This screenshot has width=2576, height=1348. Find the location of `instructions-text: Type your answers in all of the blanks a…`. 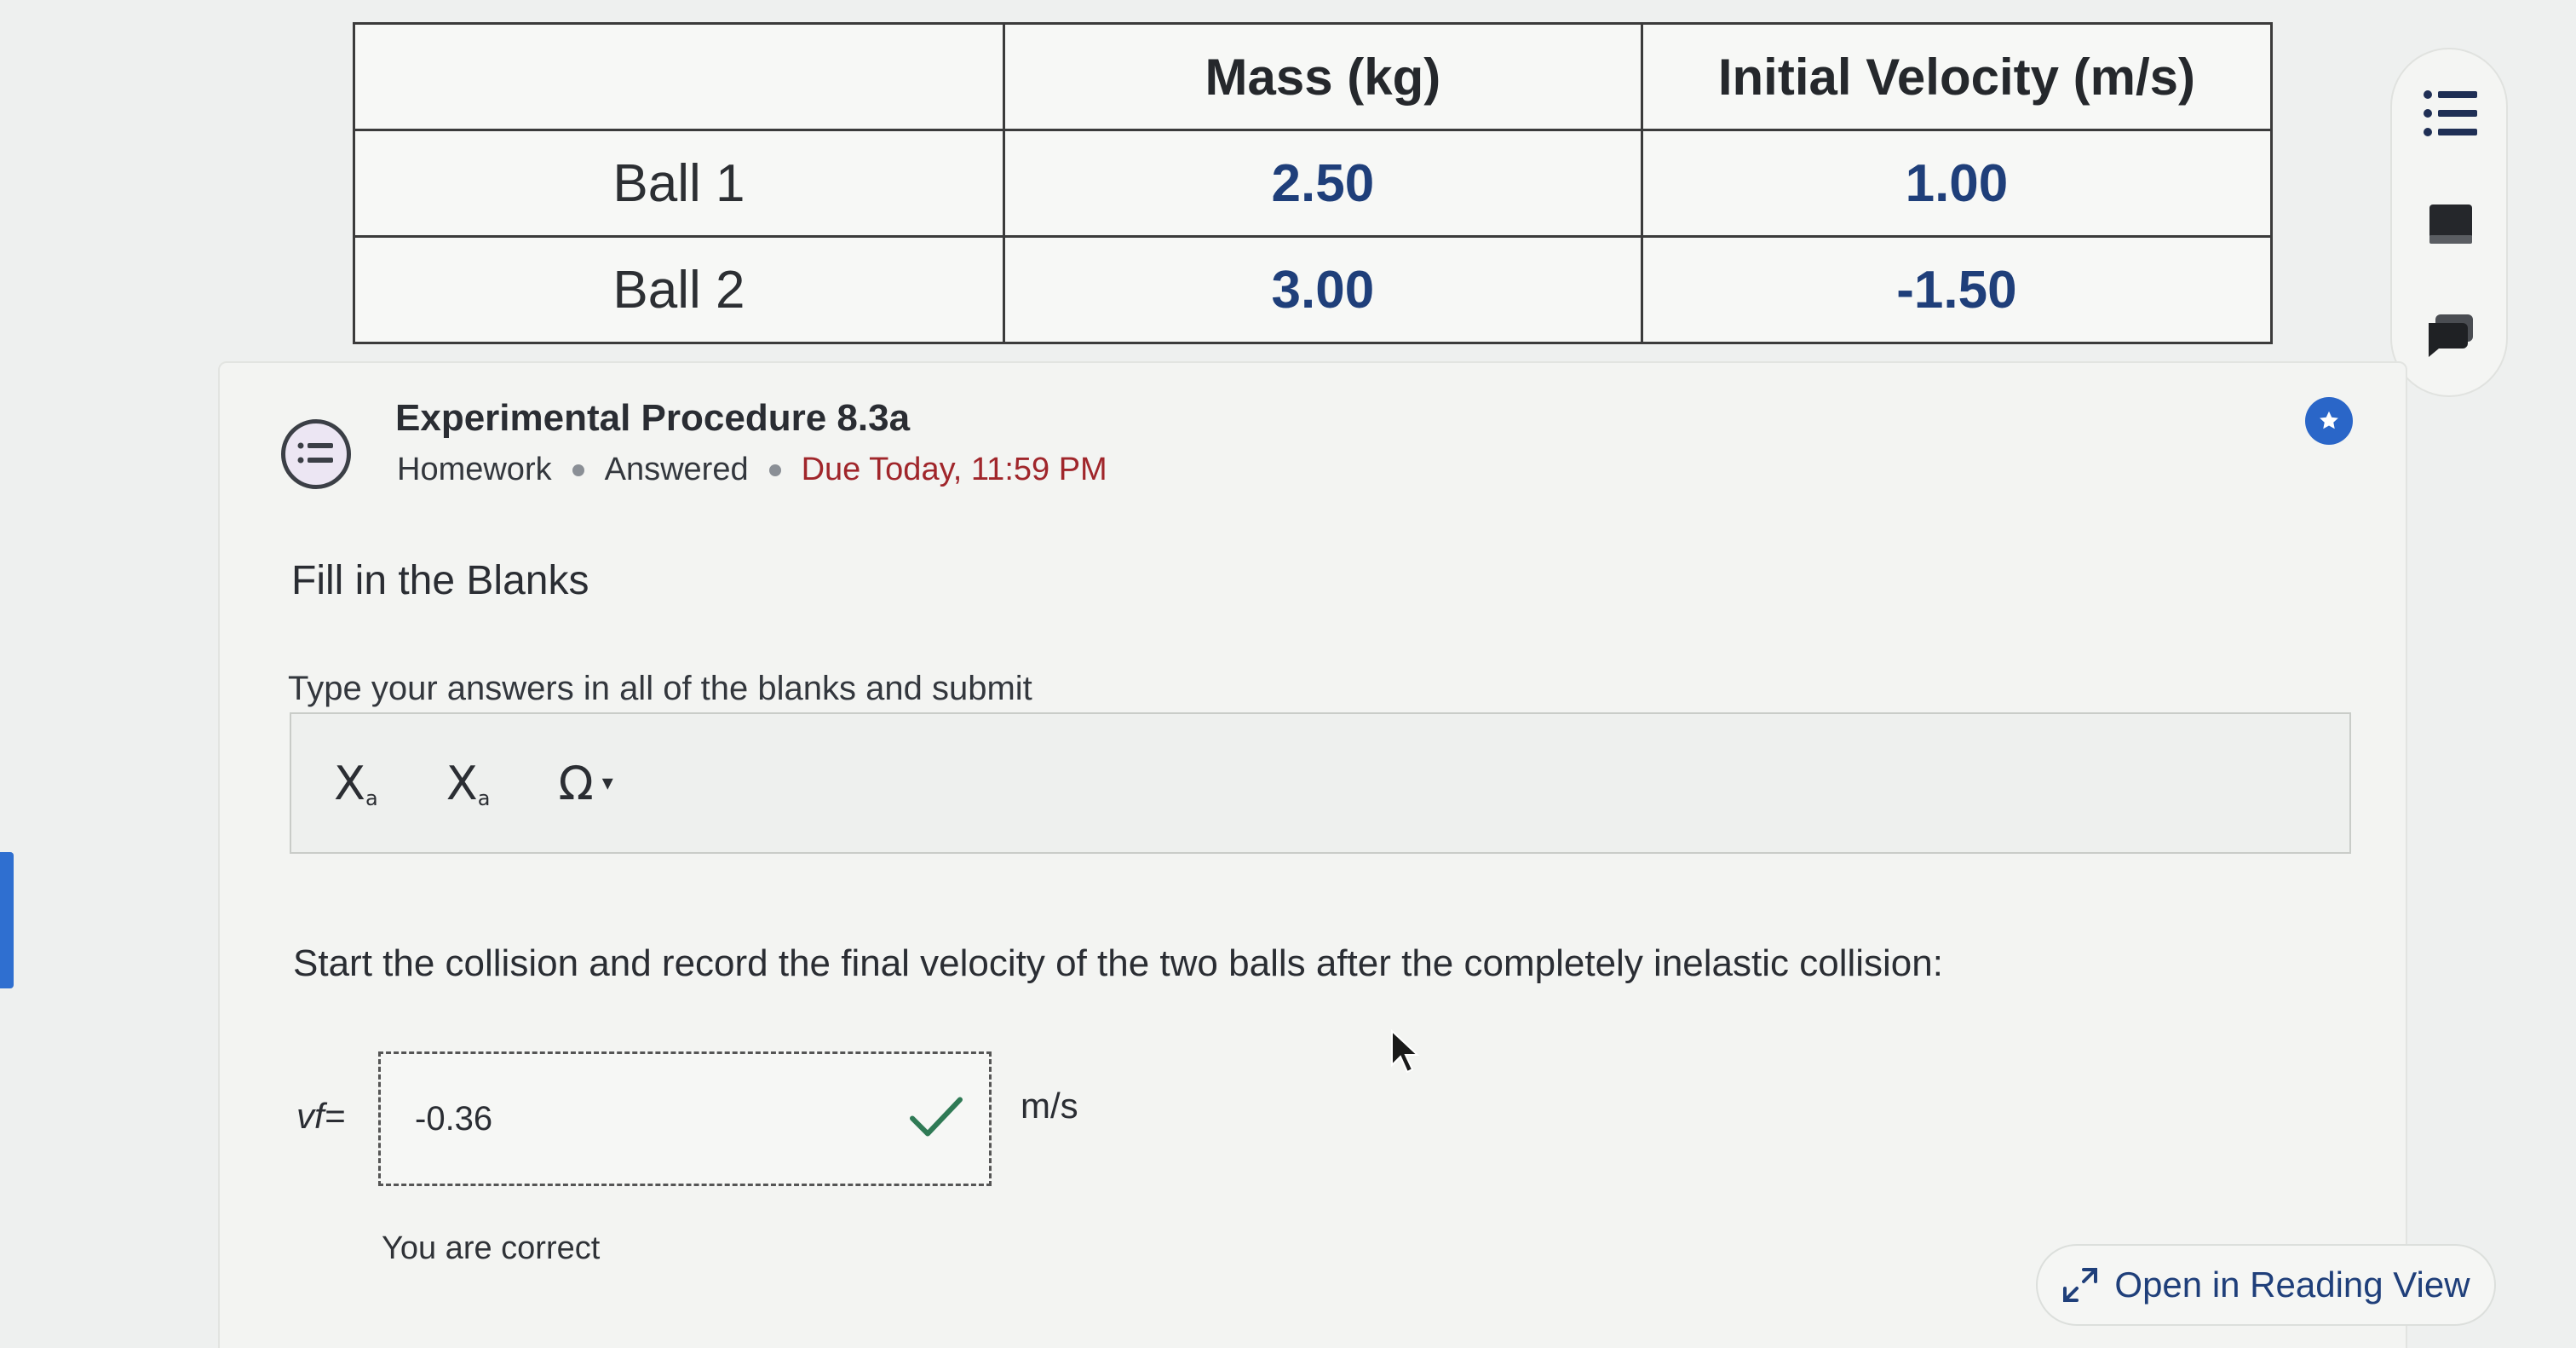

instructions-text: Type your answers in all of the blanks a… is located at coordinates (660, 688).